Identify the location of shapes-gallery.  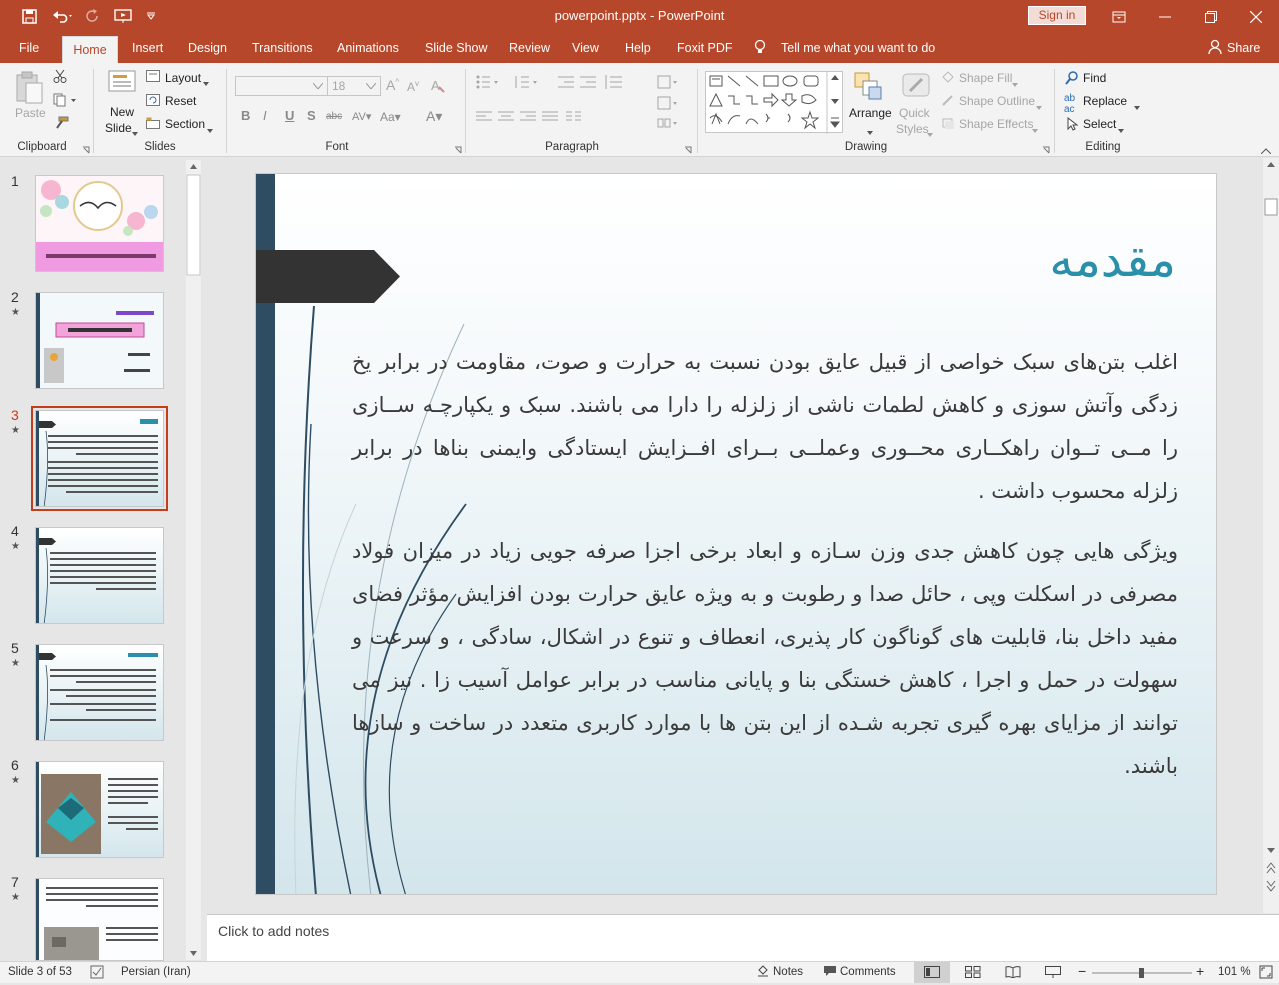
(774, 102).